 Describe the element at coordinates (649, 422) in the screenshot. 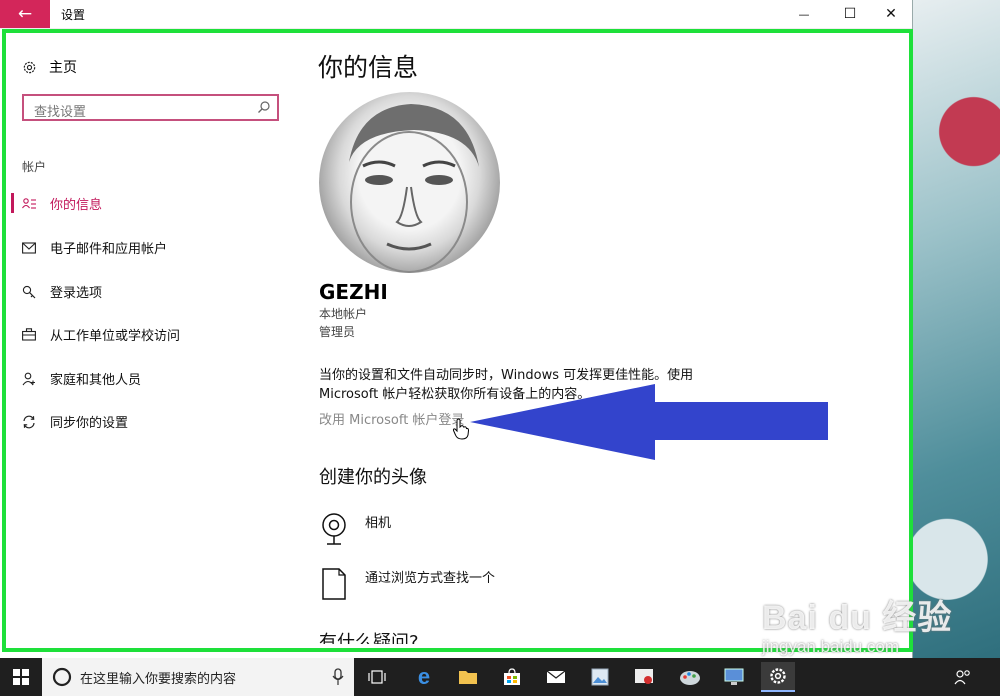

I see `annotation-arrow` at that location.